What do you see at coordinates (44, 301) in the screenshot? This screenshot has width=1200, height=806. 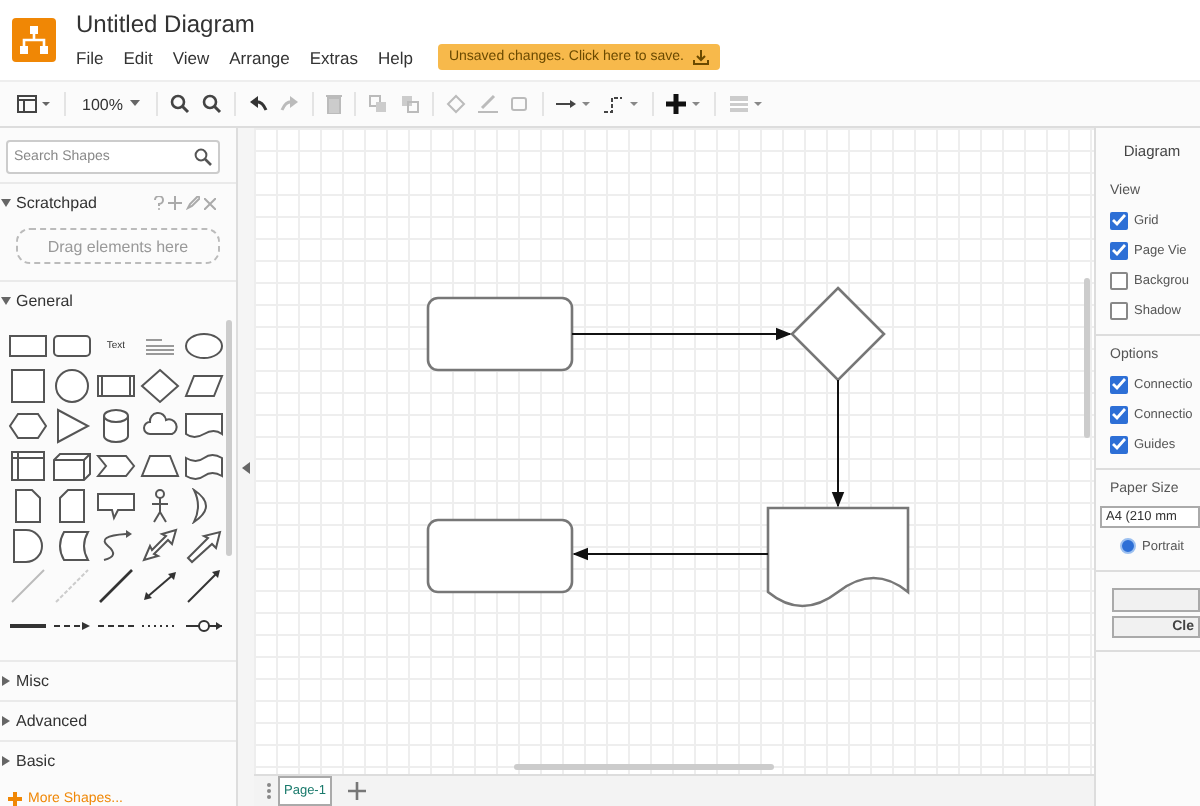 I see `section-title: General` at bounding box center [44, 301].